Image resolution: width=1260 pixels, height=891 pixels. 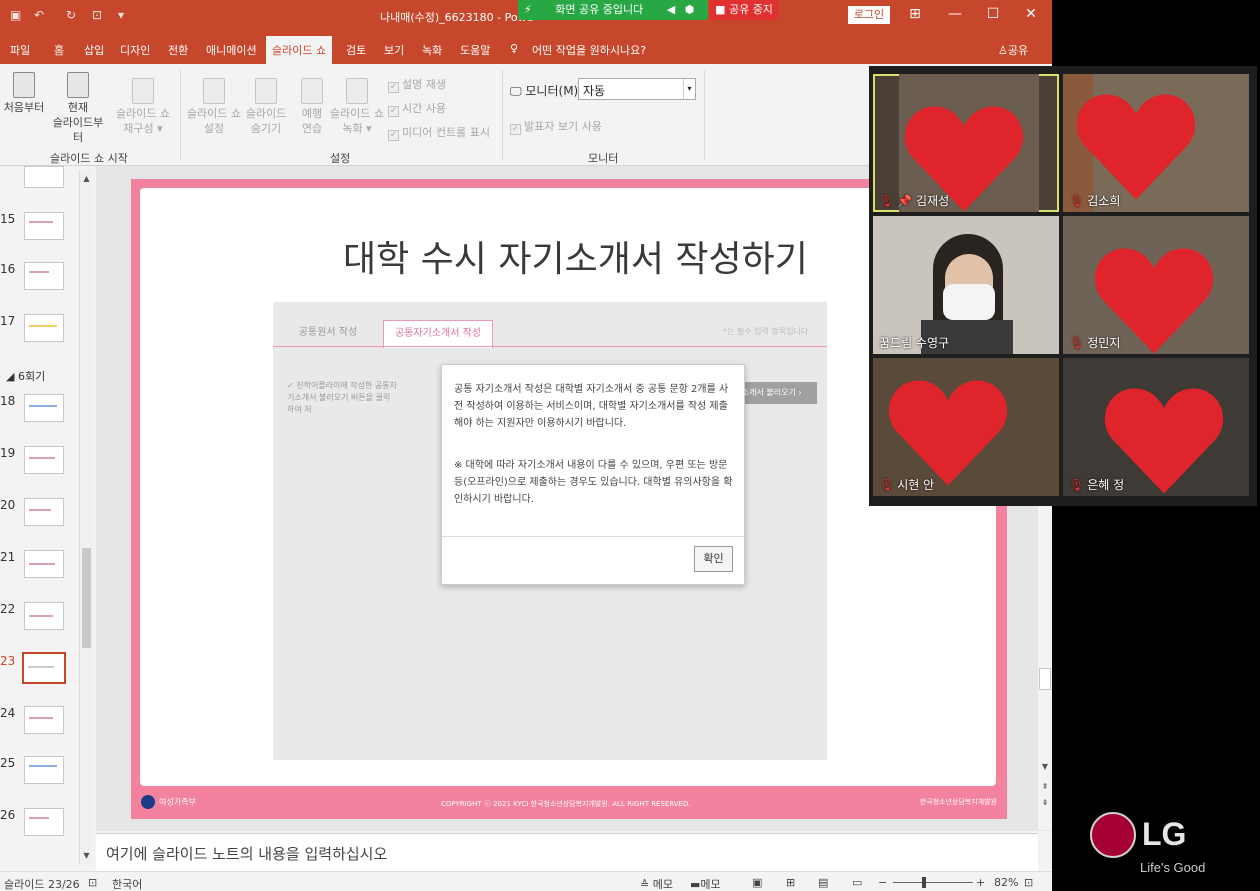 What do you see at coordinates (589, 50) in the screenshot?
I see `tell-me-search: 어떤 작업을 원하시나요?` at bounding box center [589, 50].